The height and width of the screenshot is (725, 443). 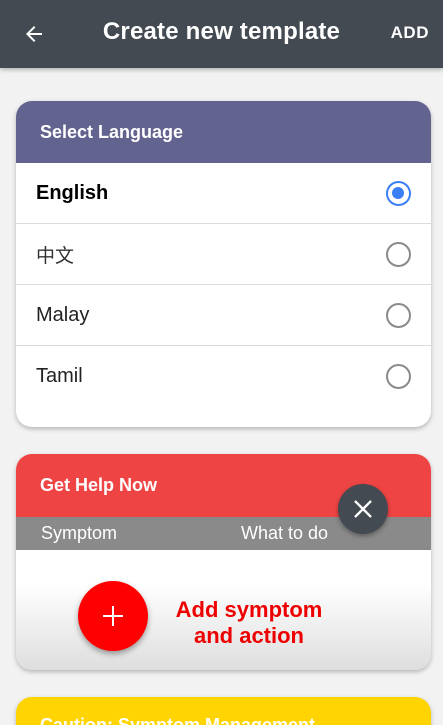 What do you see at coordinates (285, 533) in the screenshot?
I see `column-header-what-to-do: What to do` at bounding box center [285, 533].